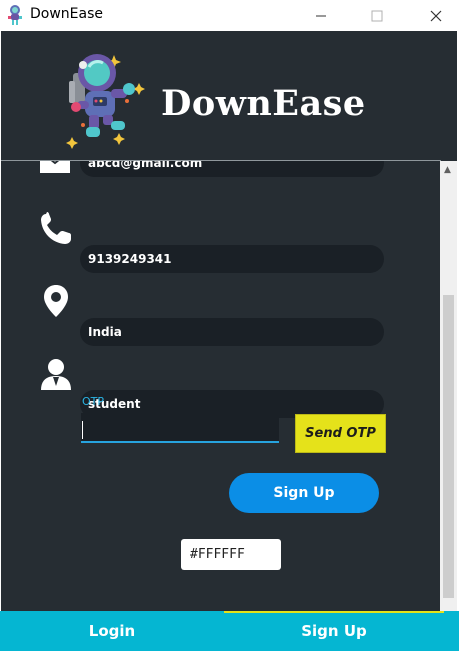 This screenshot has height=651, width=459. What do you see at coordinates (232, 169) in the screenshot?
I see `email-field: abcd@gmail.com` at bounding box center [232, 169].